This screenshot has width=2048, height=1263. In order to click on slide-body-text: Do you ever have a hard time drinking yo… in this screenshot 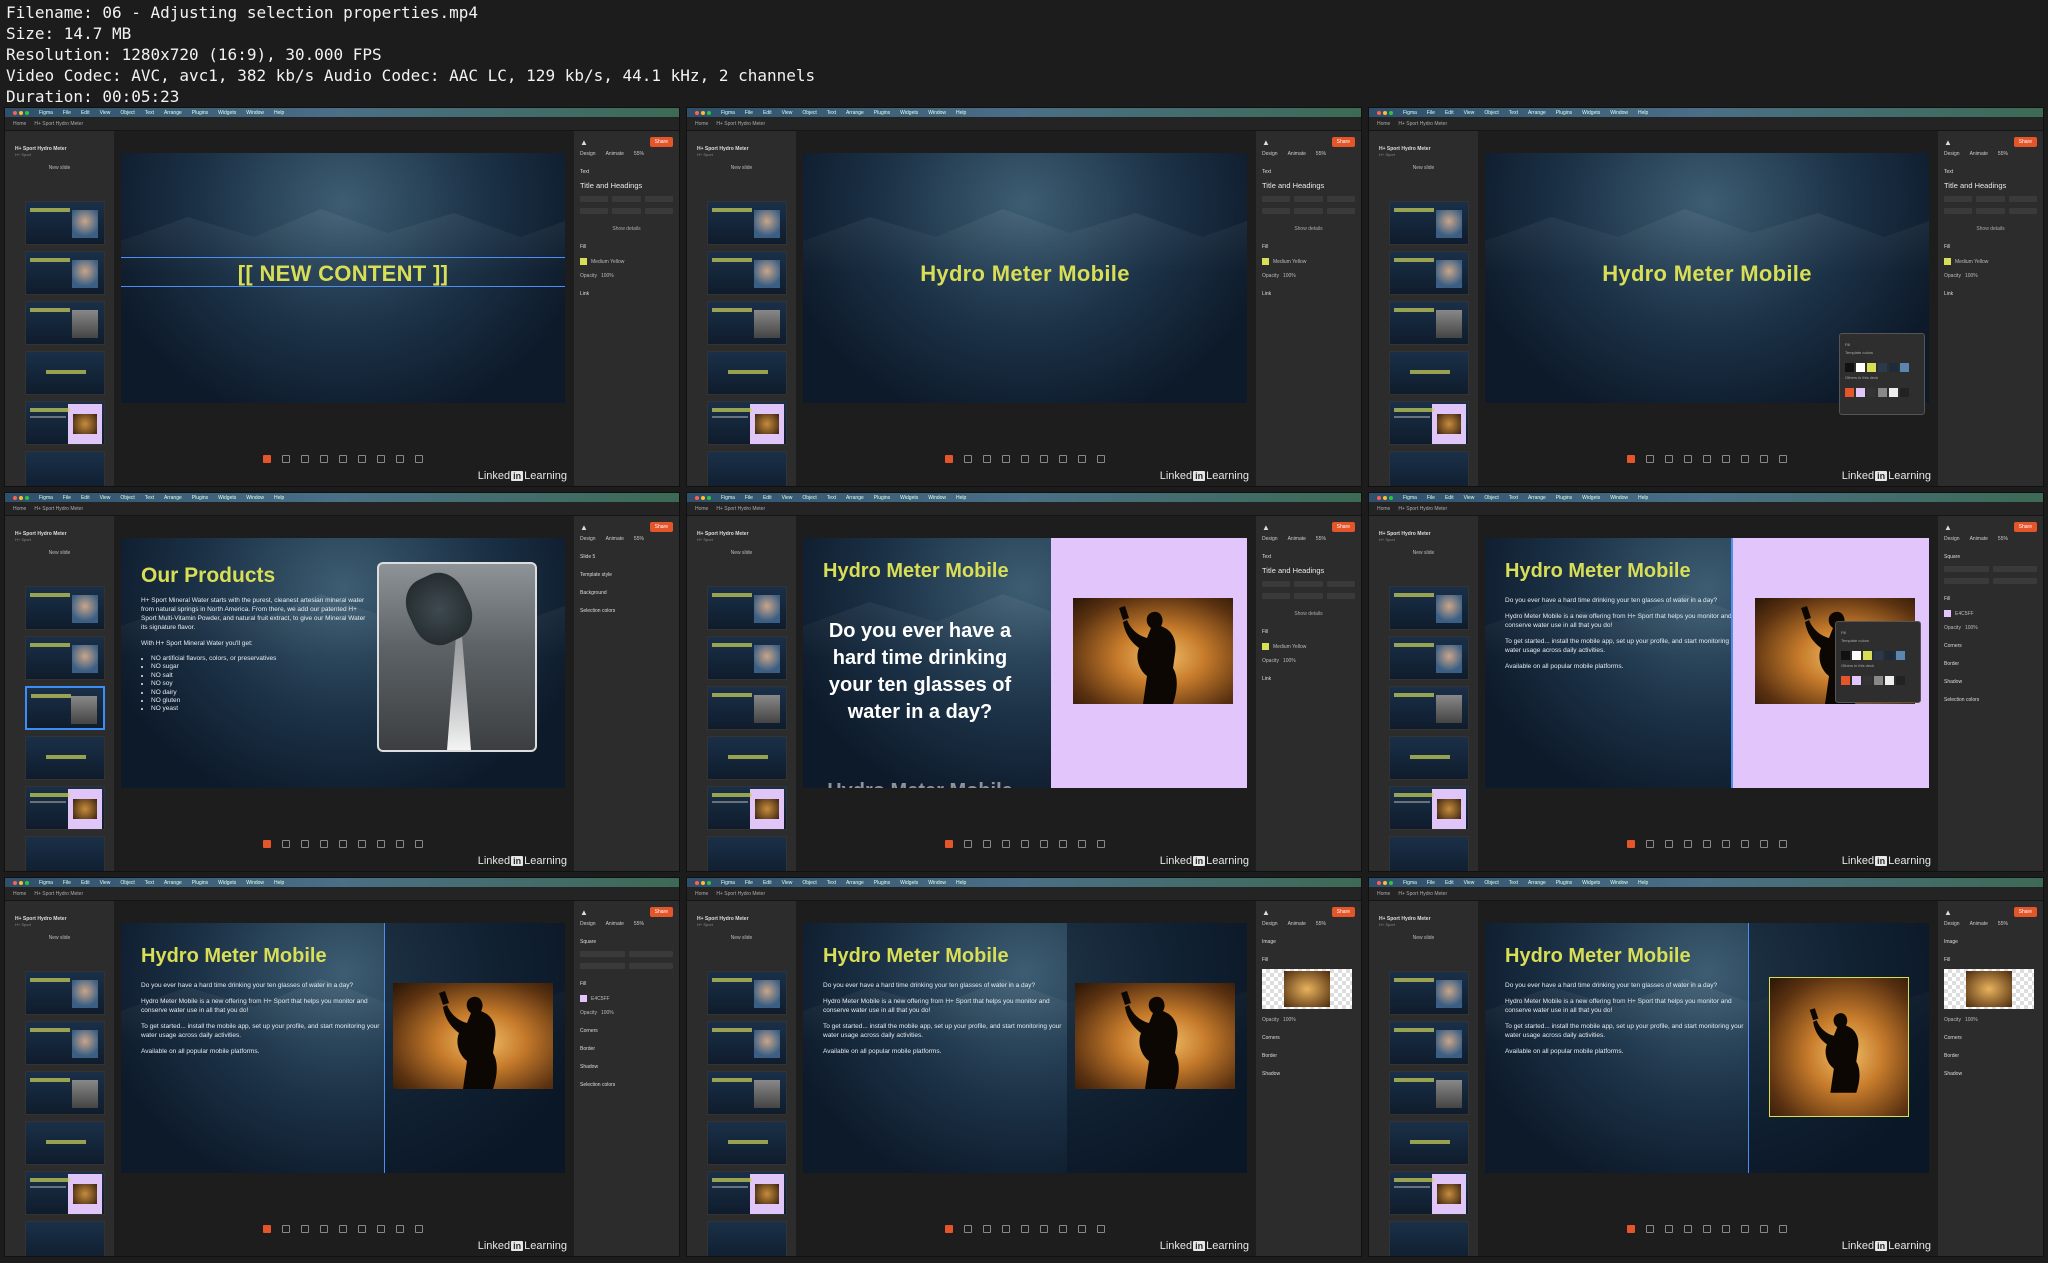, I will do `click(948, 1022)`.